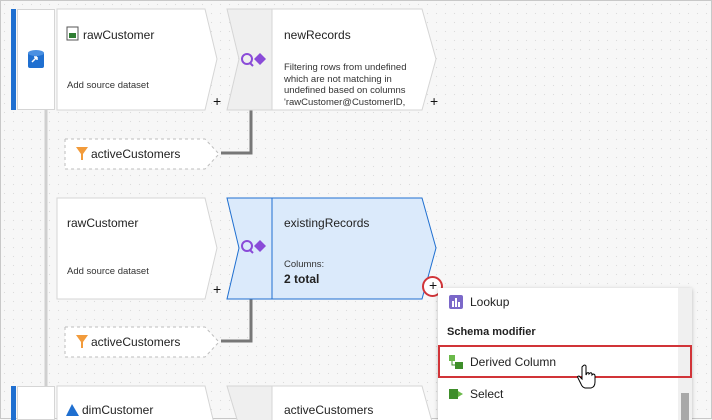 This screenshot has width=712, height=420. What do you see at coordinates (108, 271) in the screenshot?
I see `row2-source-sub: Add source dataset` at bounding box center [108, 271].